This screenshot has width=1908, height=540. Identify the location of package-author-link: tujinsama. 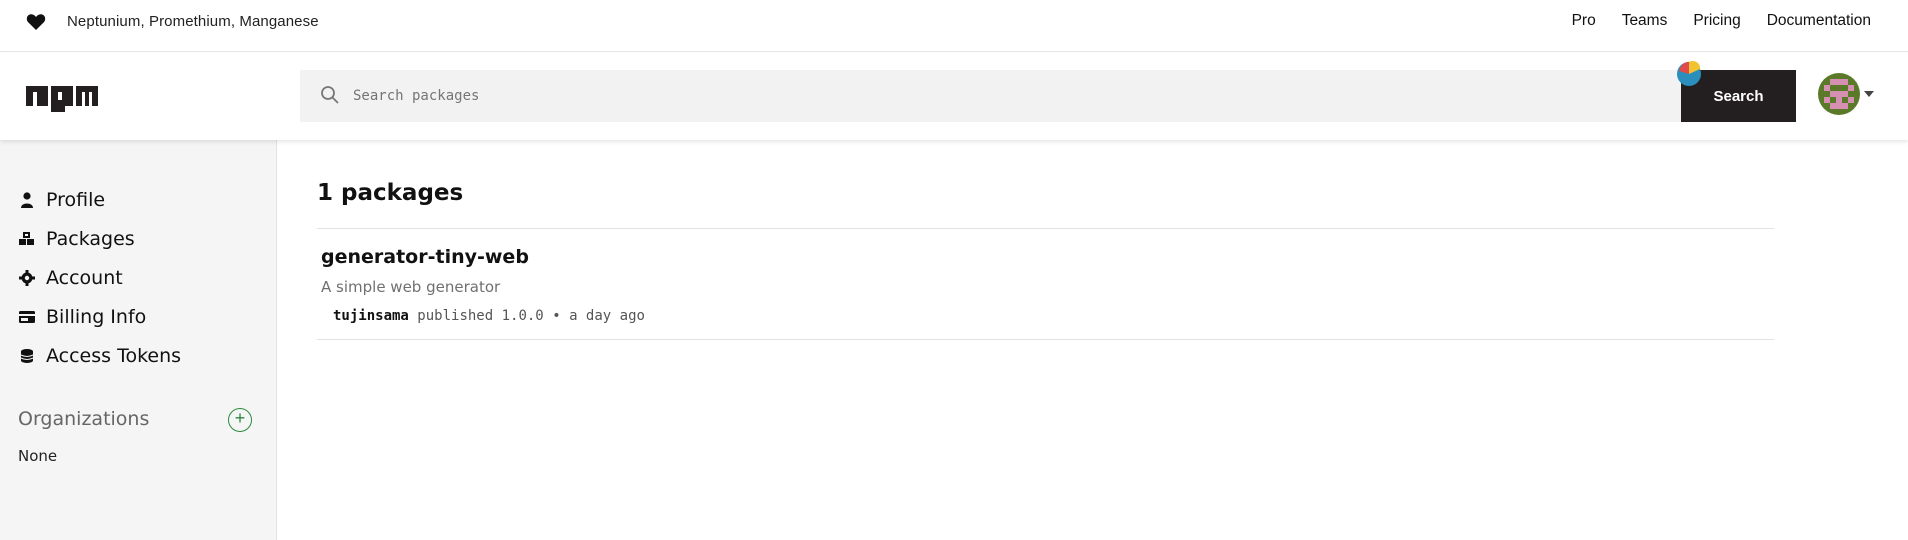
(371, 316).